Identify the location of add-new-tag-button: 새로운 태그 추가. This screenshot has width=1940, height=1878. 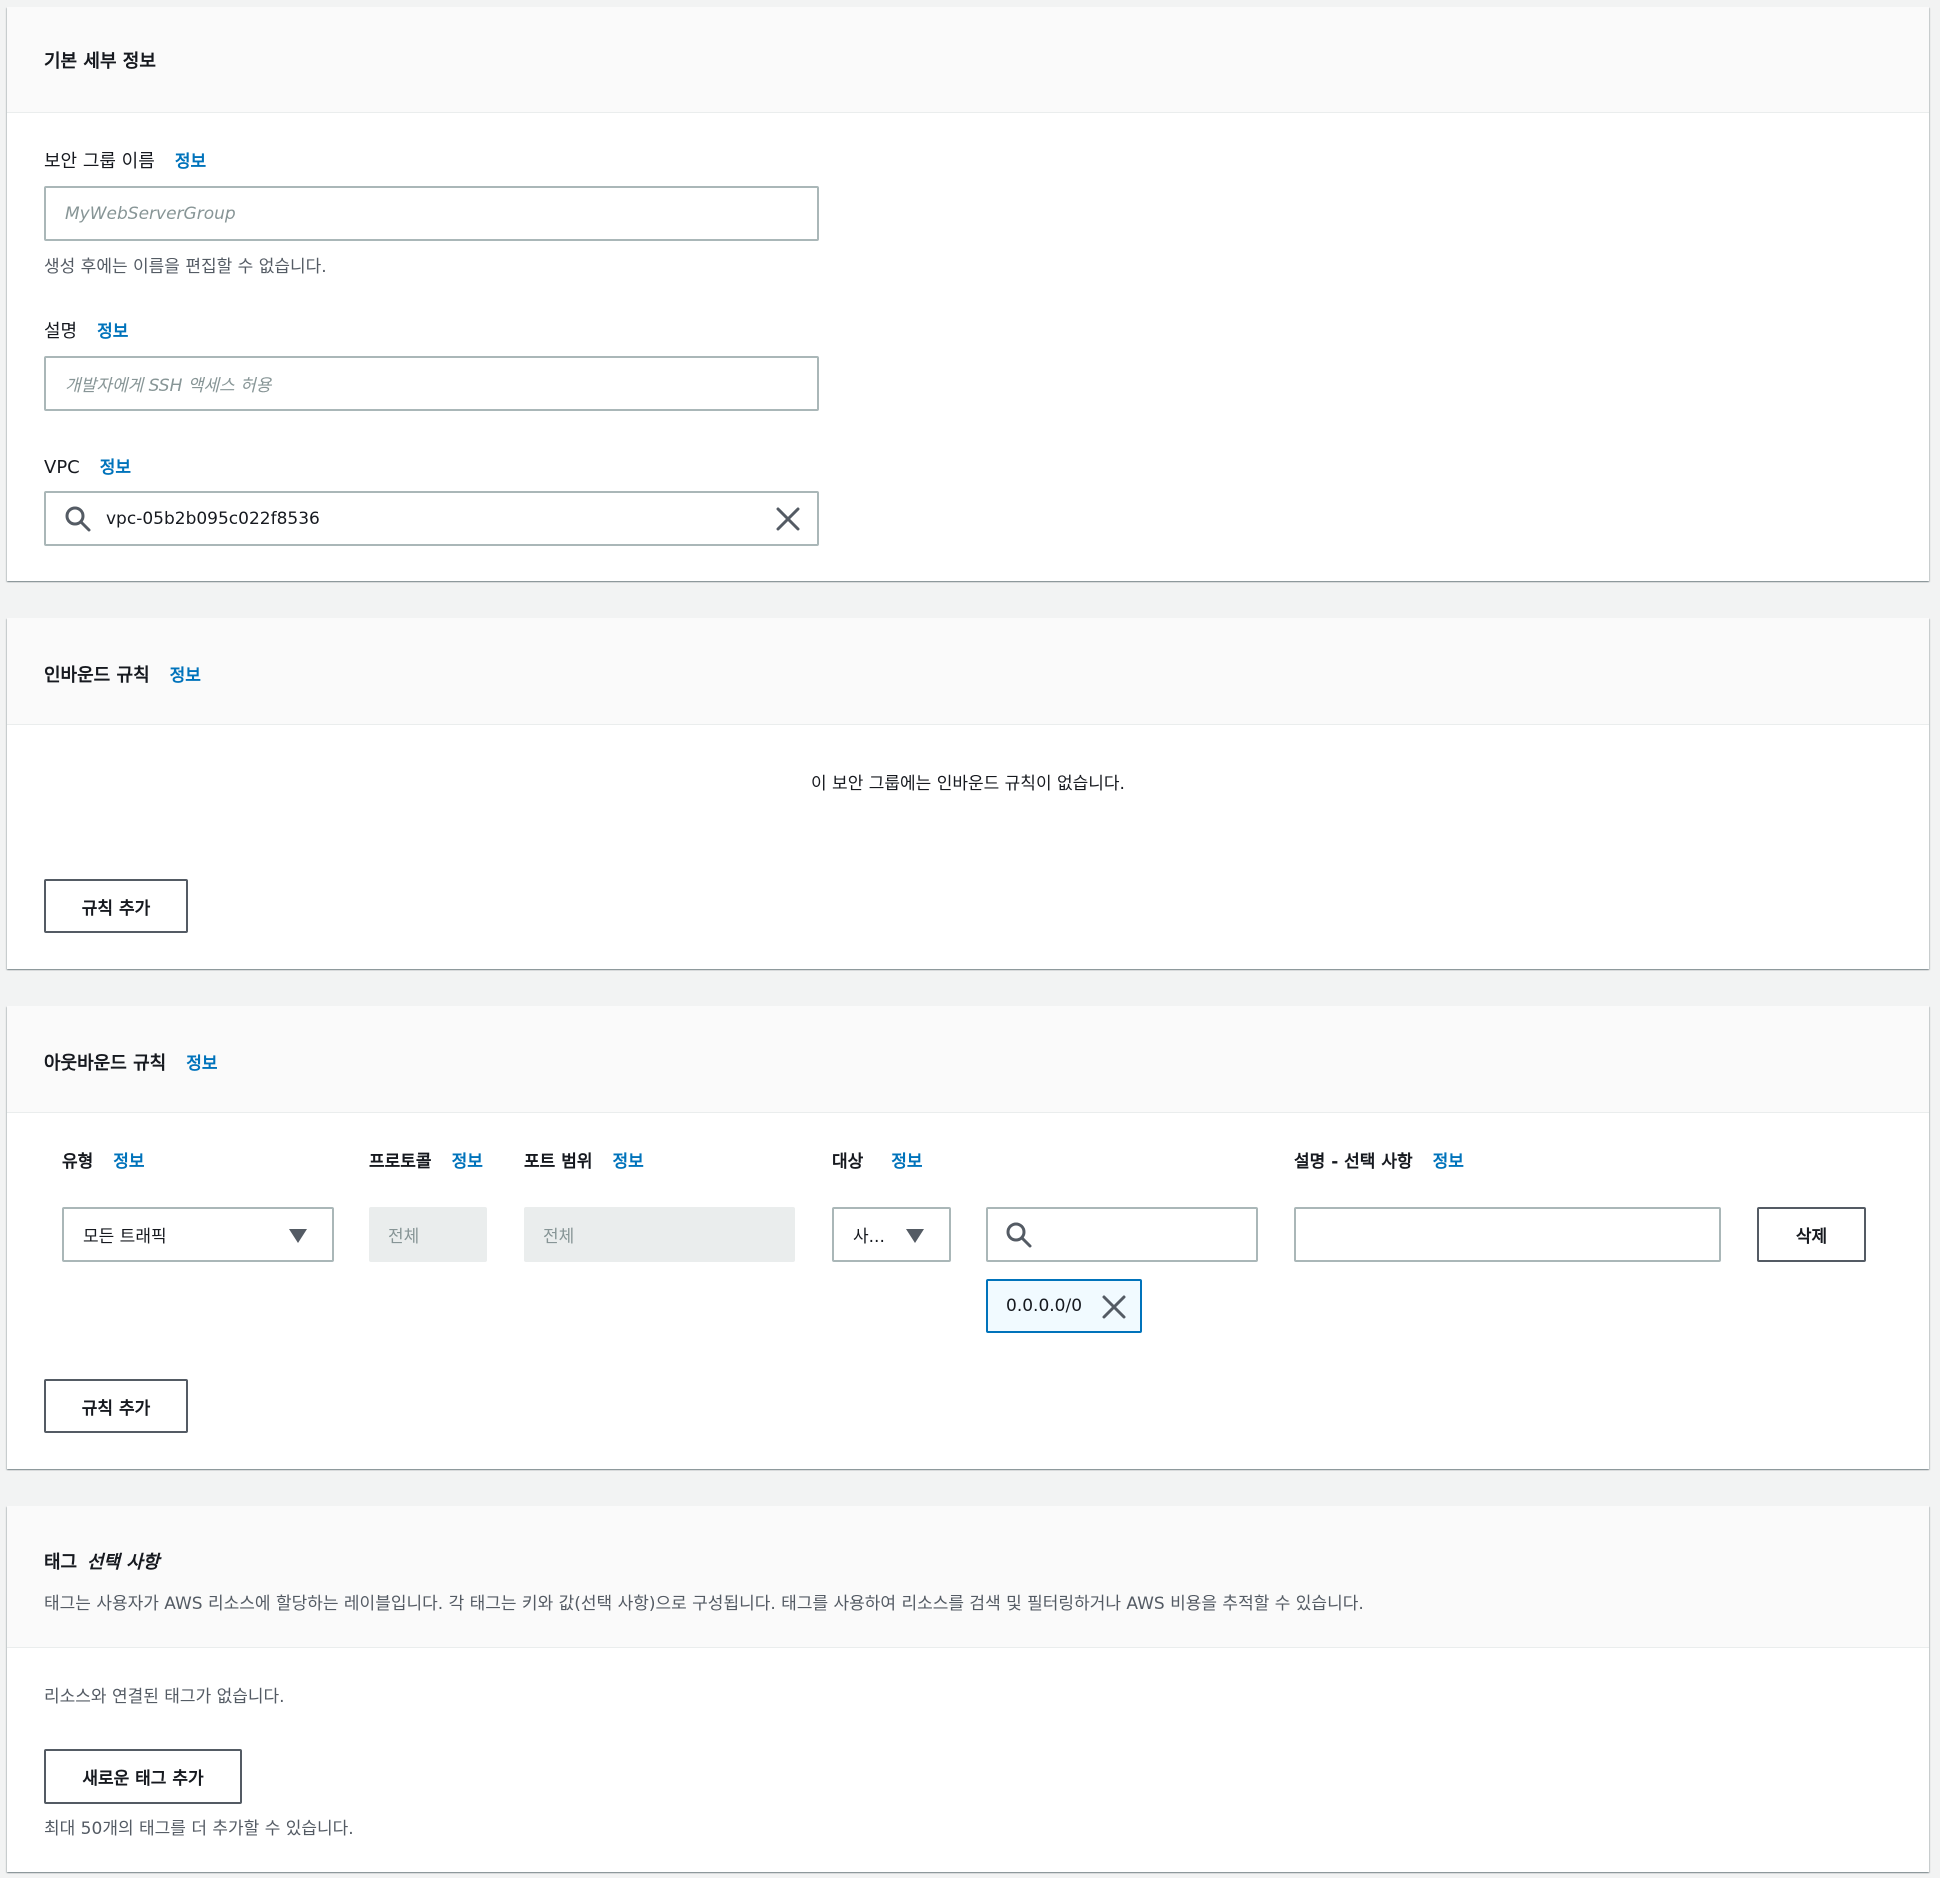
(143, 1776).